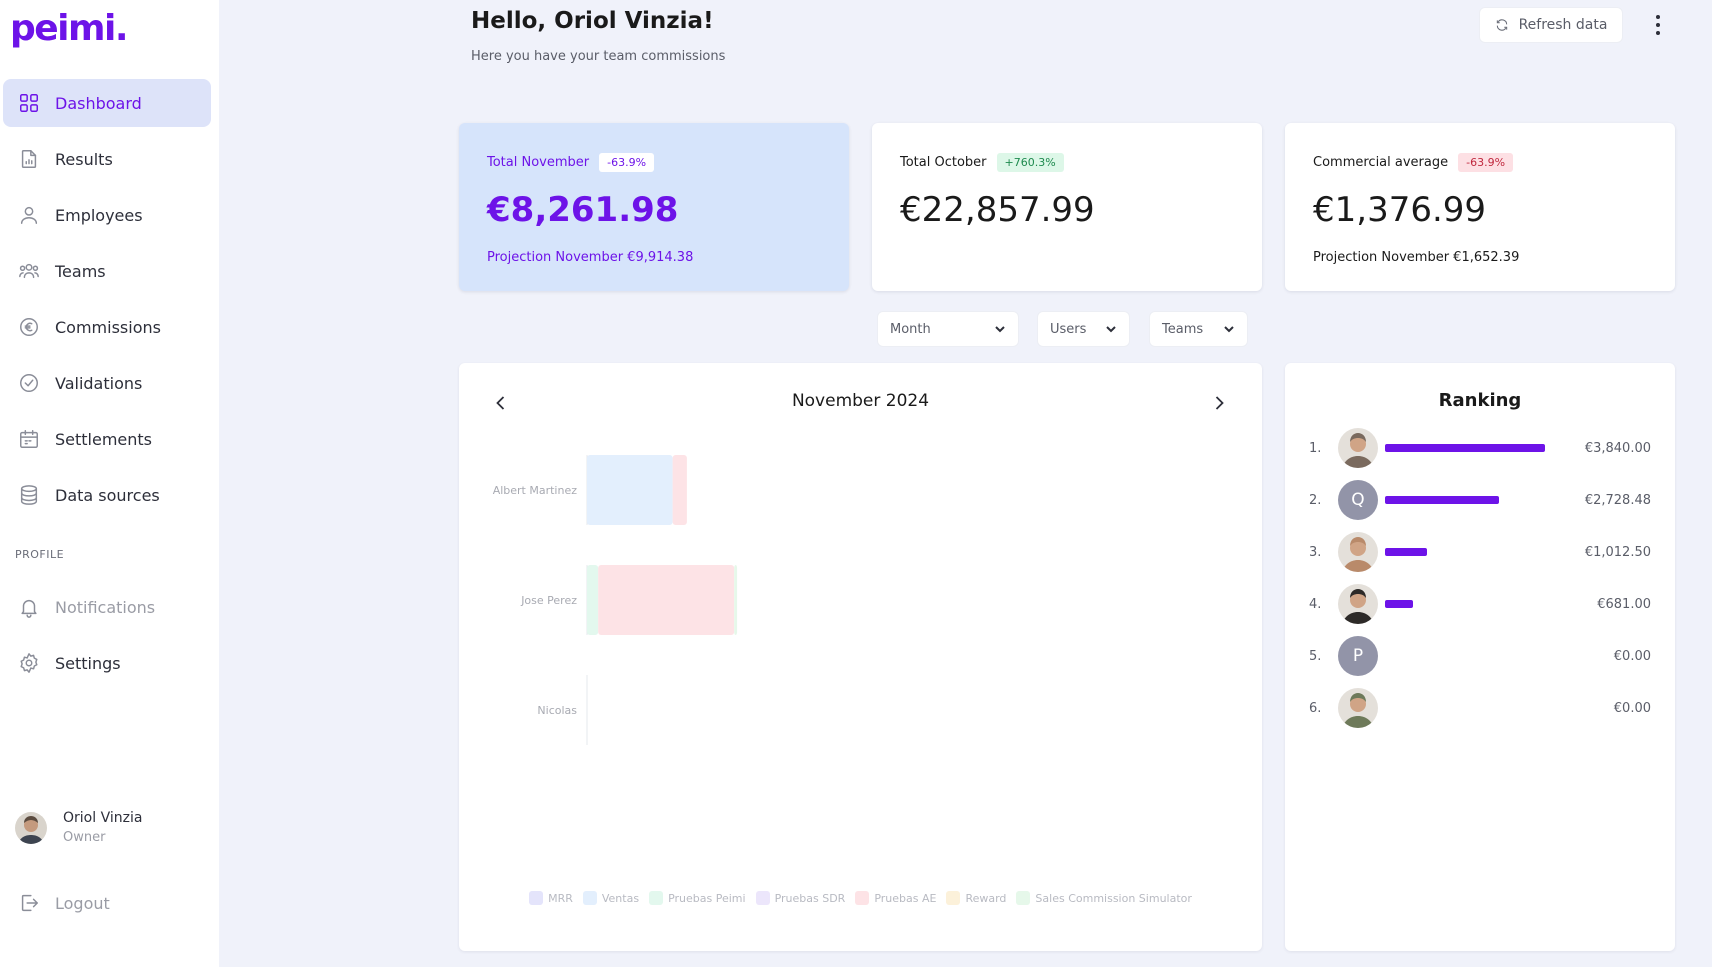 This screenshot has width=1712, height=967. I want to click on logo: peimi., so click(69, 28).